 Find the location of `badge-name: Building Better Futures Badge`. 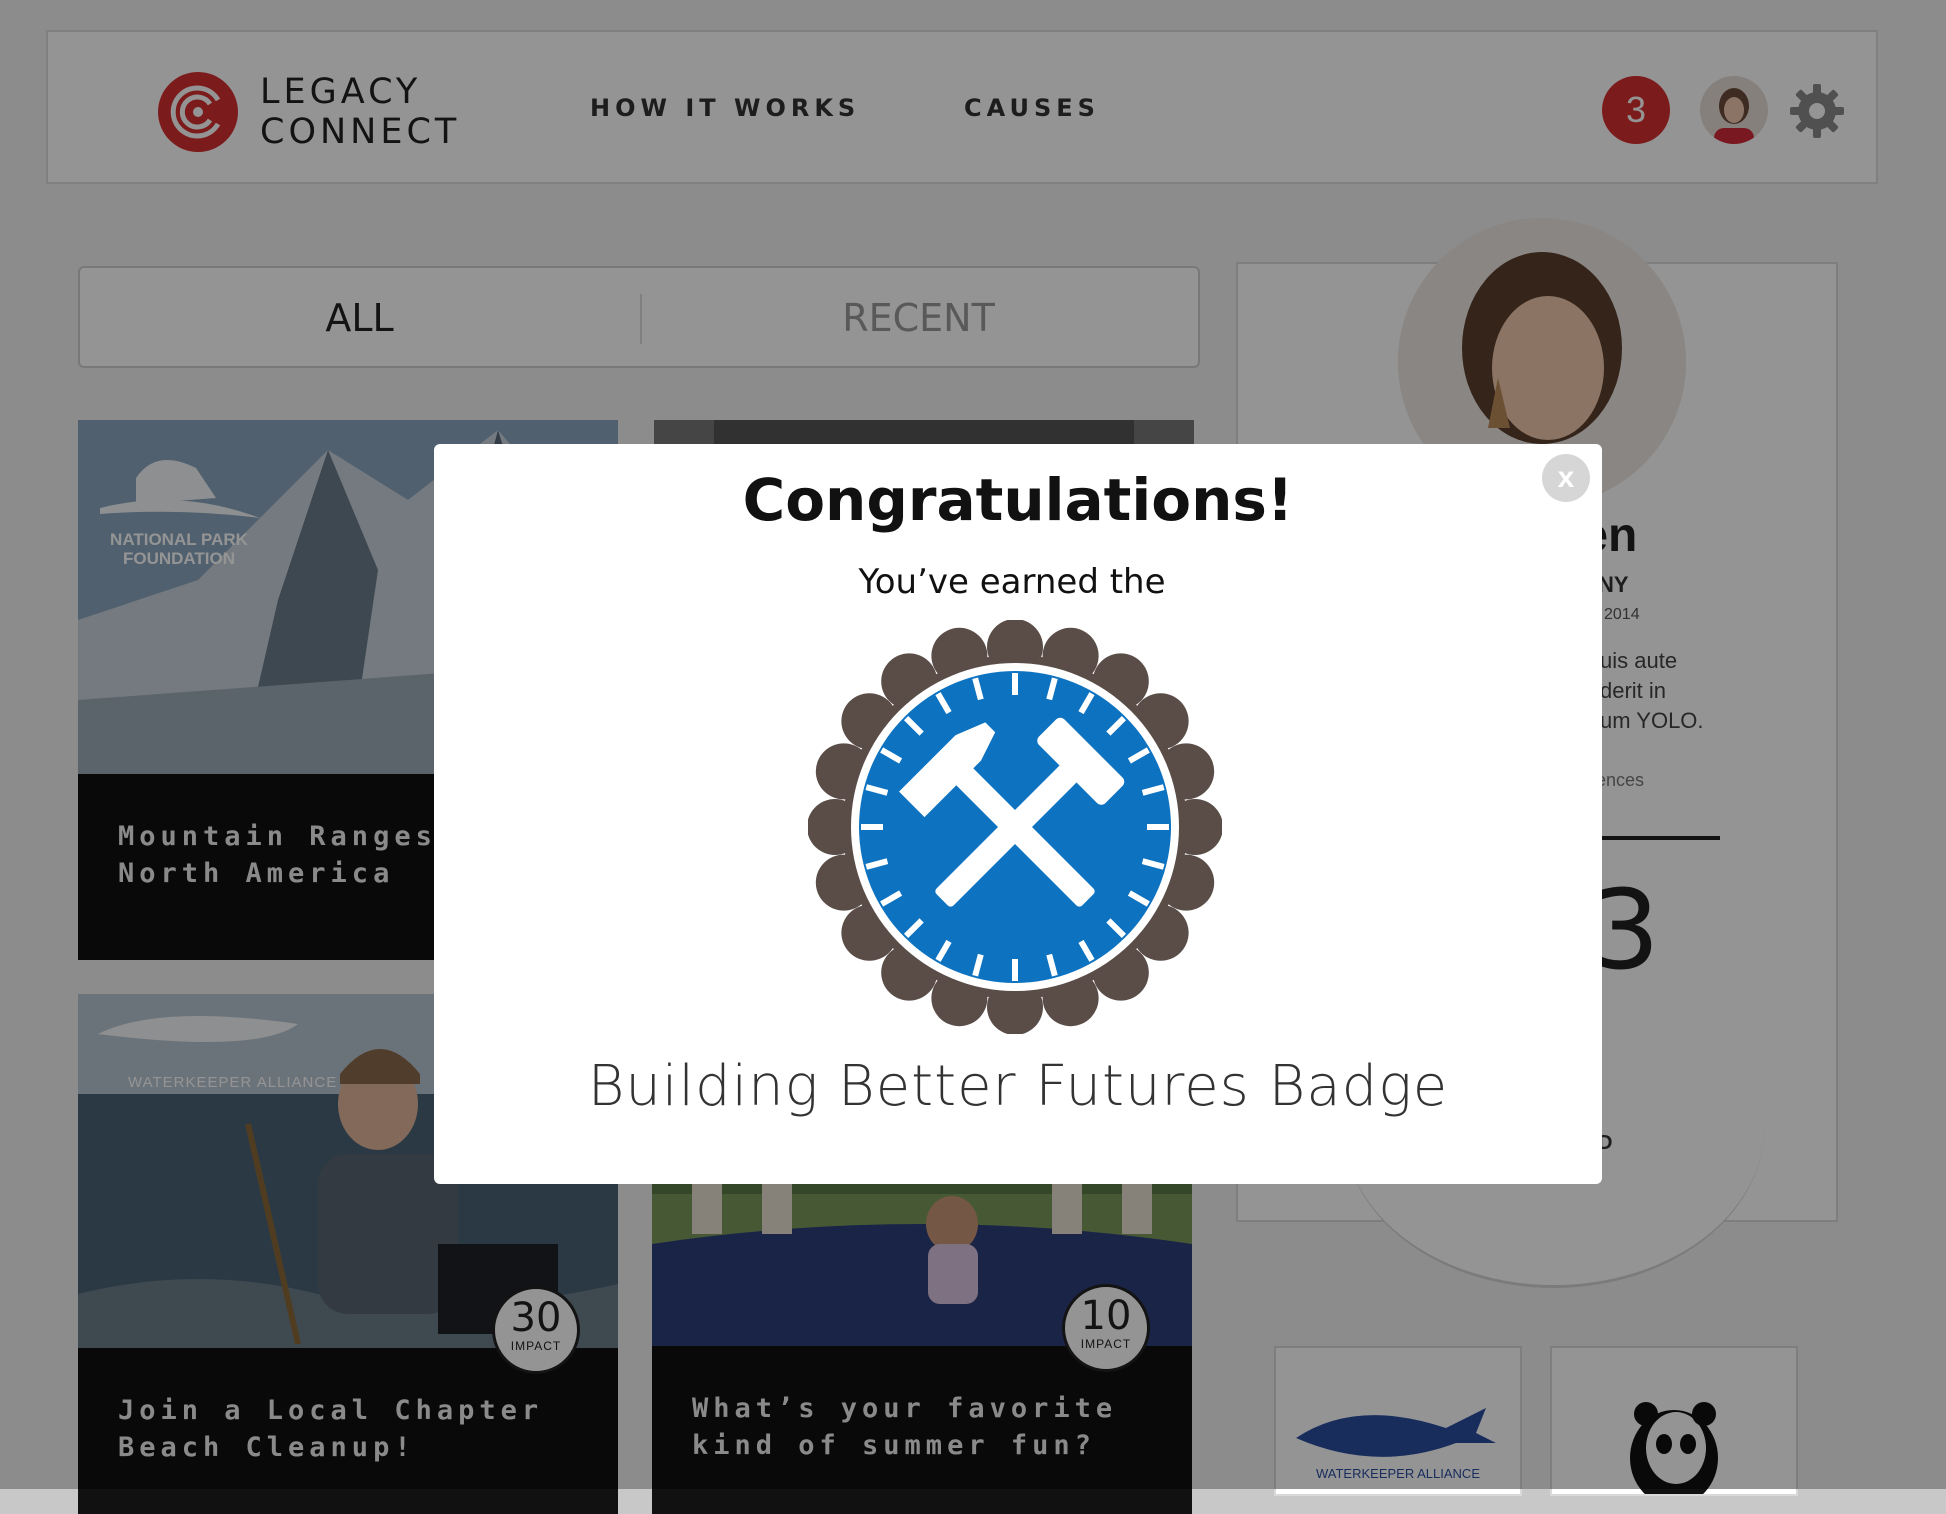

badge-name: Building Better Futures Badge is located at coordinates (1018, 1086).